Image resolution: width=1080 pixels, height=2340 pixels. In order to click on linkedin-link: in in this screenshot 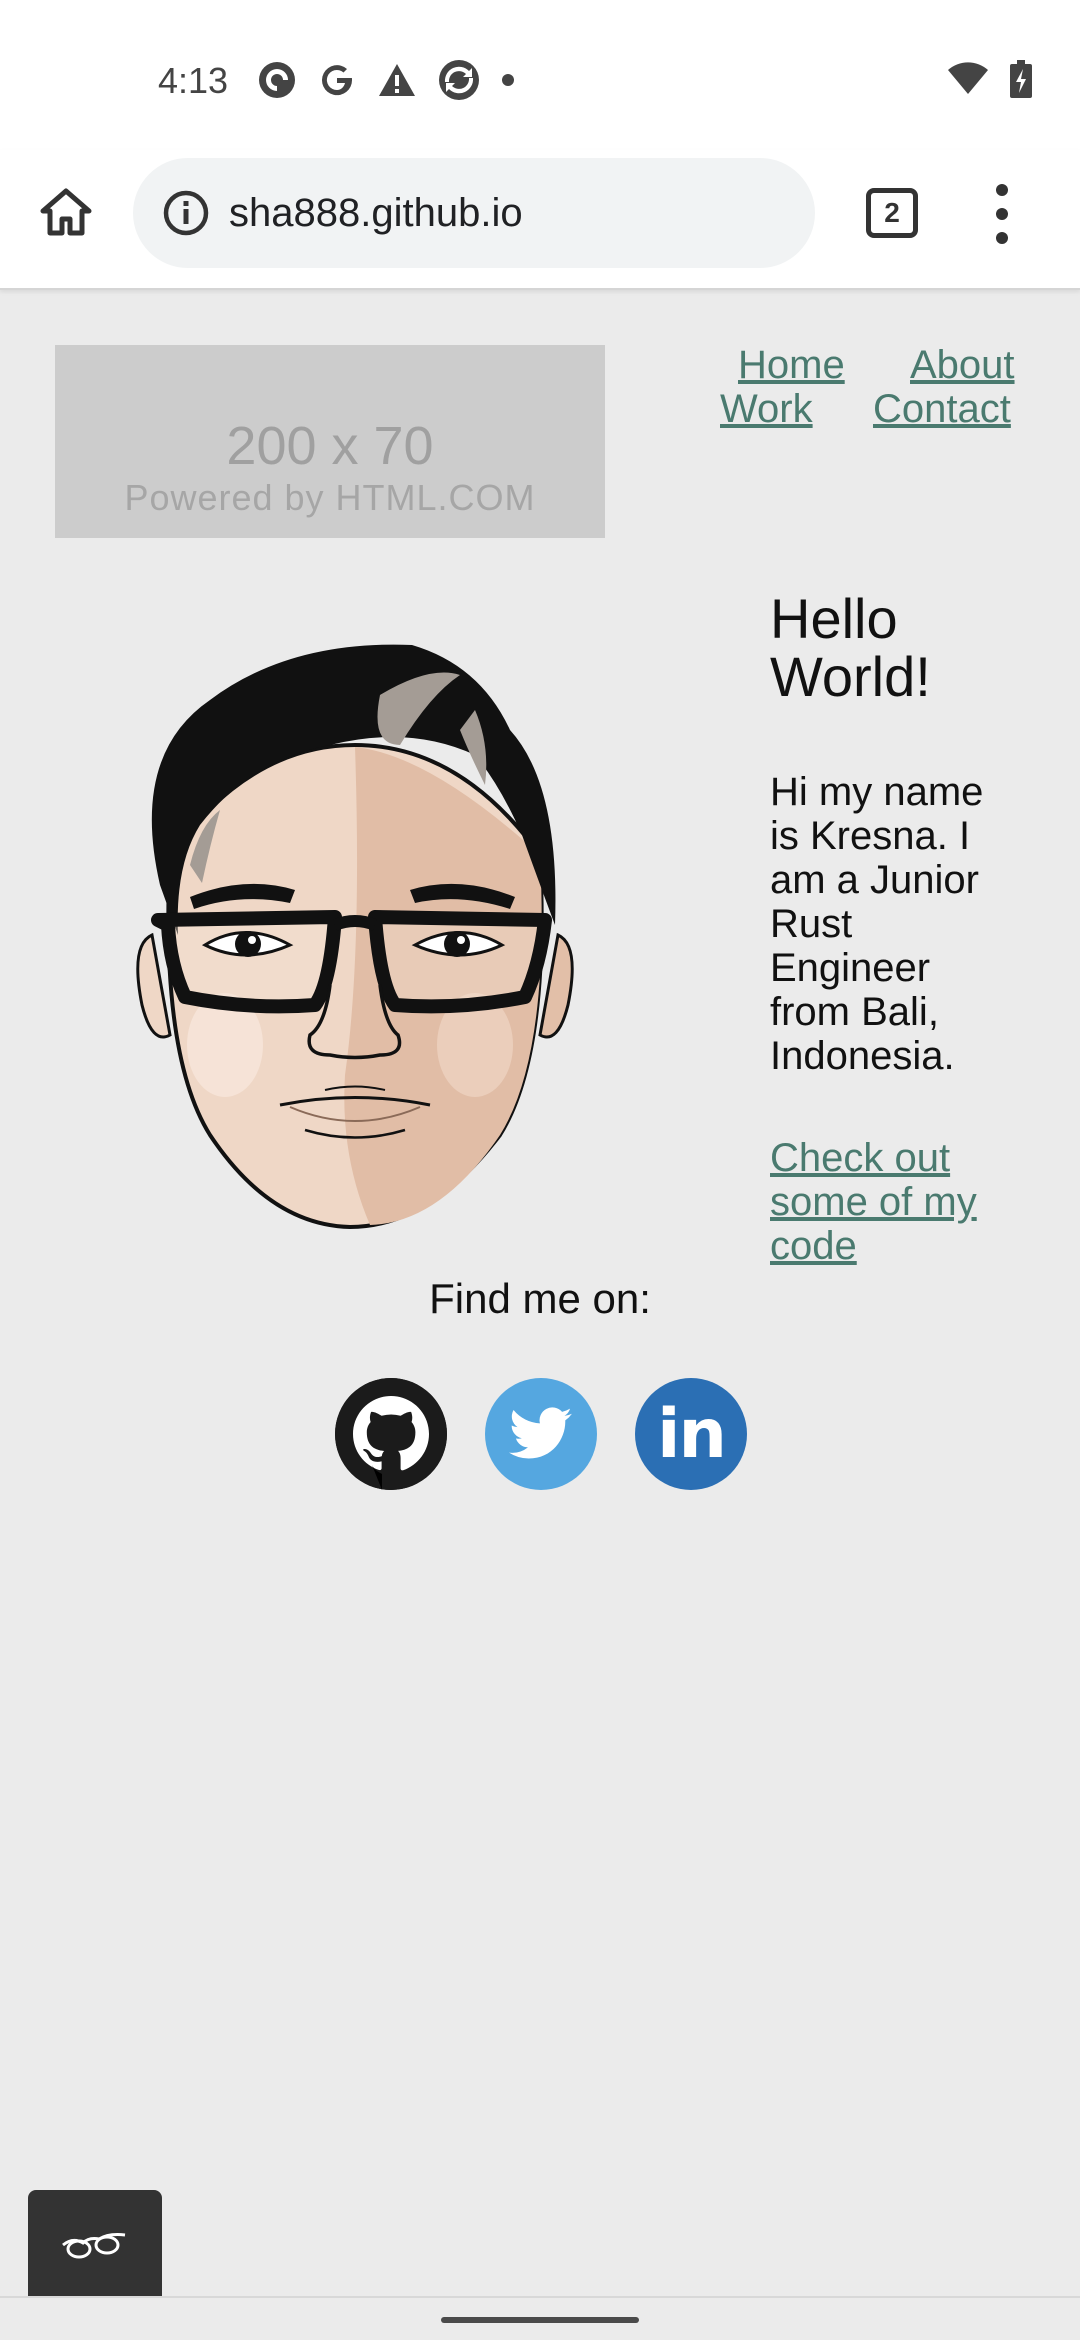, I will do `click(691, 1434)`.